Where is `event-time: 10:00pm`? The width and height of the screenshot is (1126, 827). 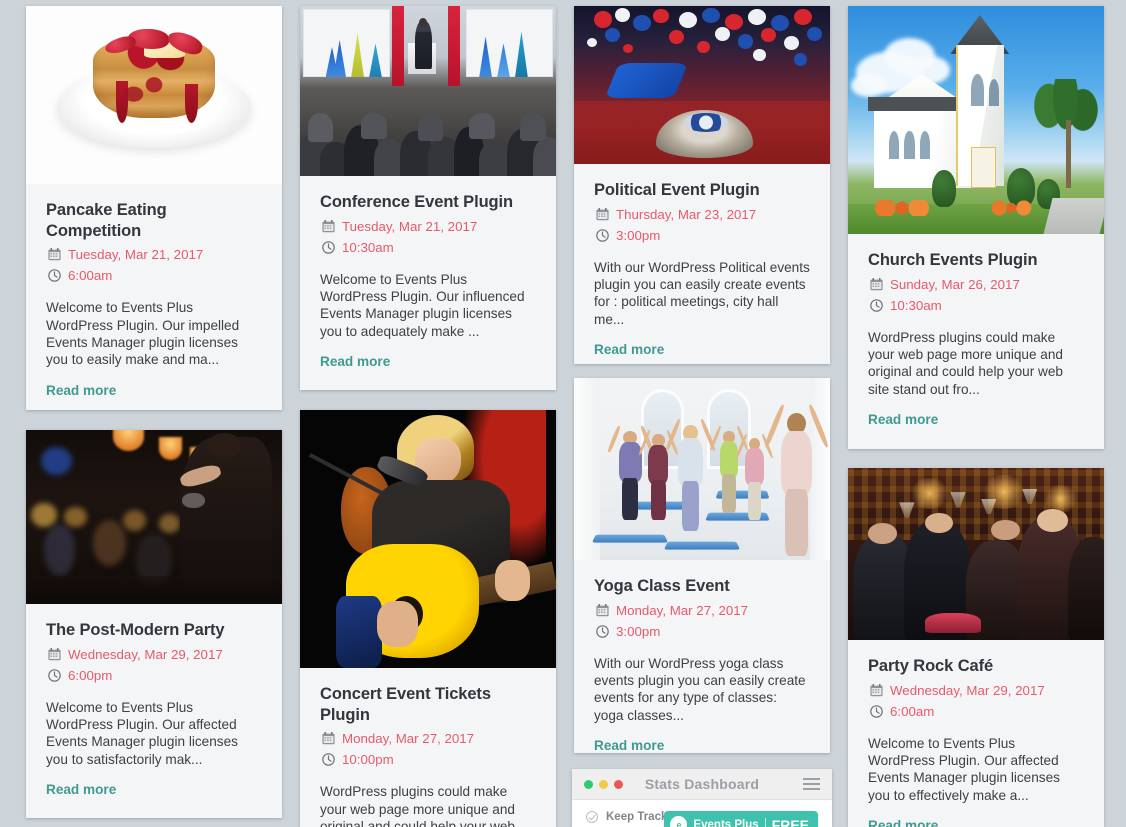 event-time: 10:00pm is located at coordinates (368, 760).